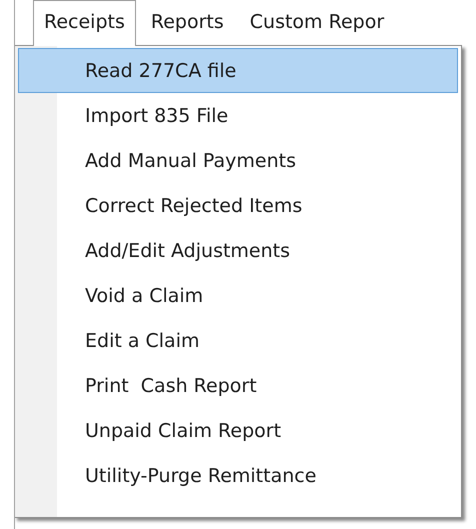 This screenshot has height=529, width=476. What do you see at coordinates (238, 430) in the screenshot?
I see `menu-item: Unpaid Claim Report` at bounding box center [238, 430].